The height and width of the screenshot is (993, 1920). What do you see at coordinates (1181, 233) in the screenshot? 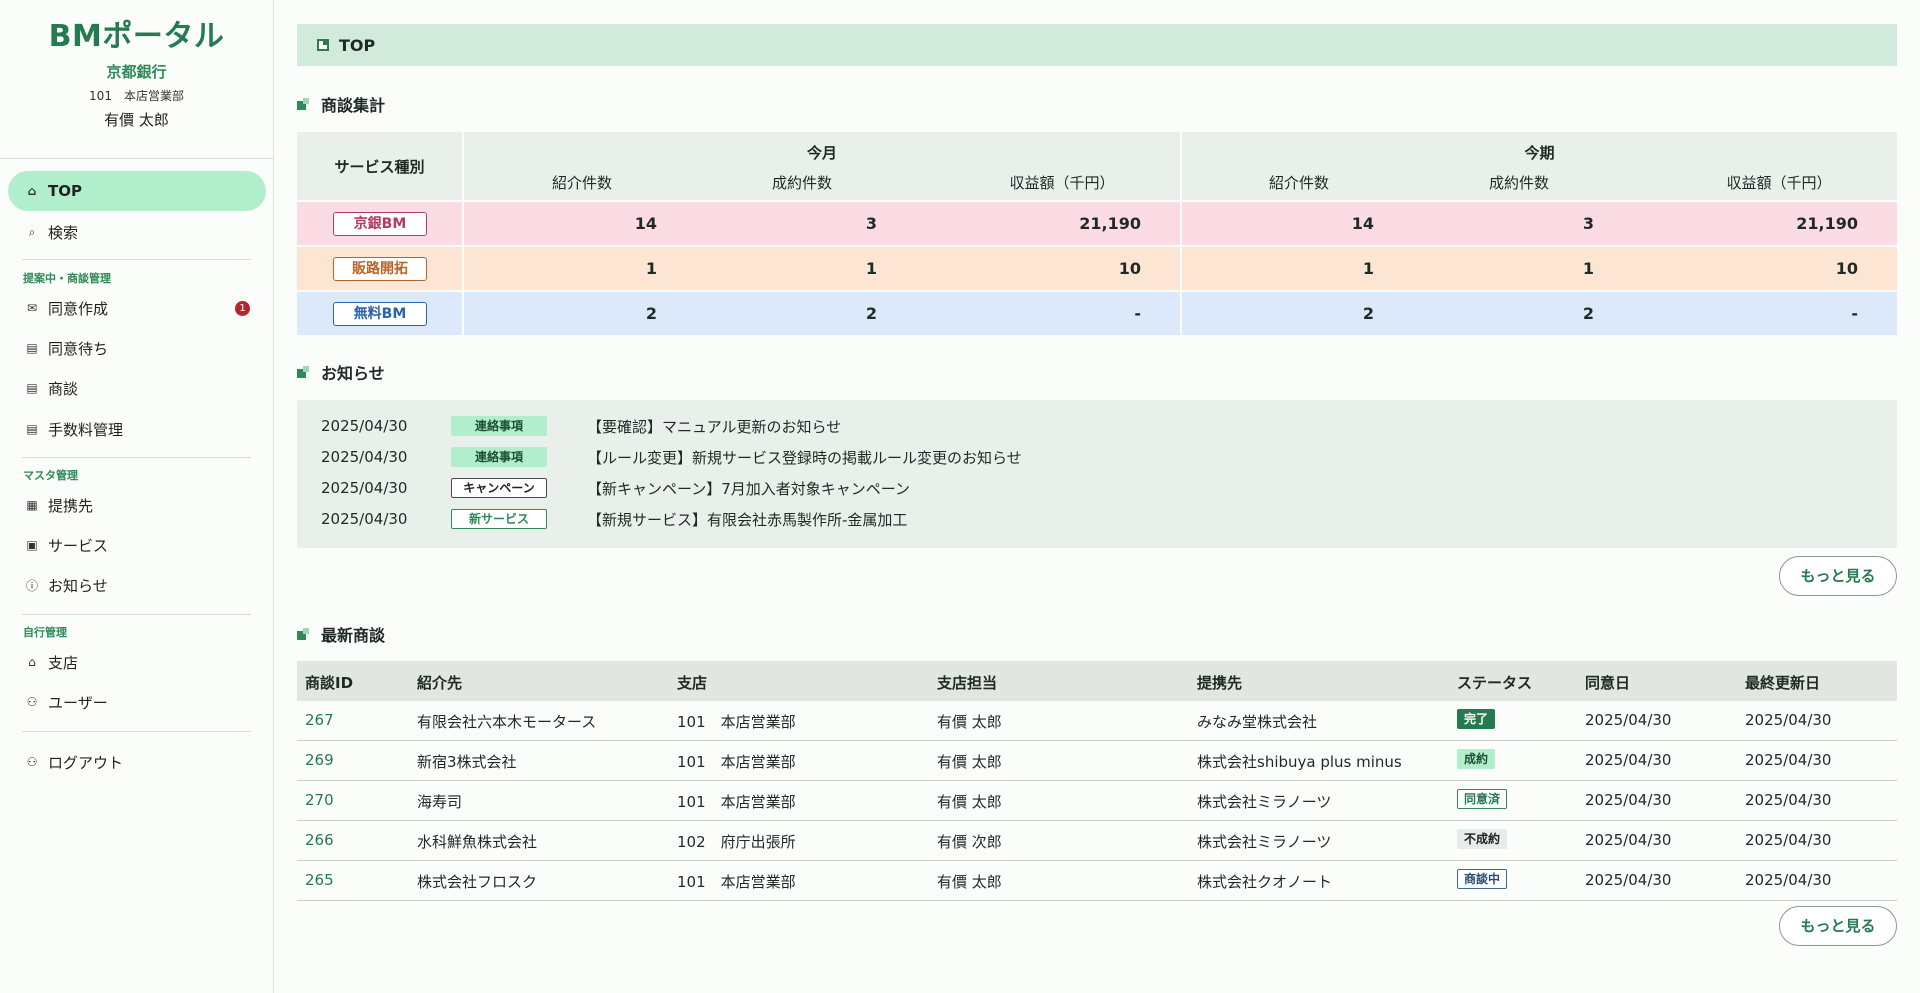
I see `column-divider` at bounding box center [1181, 233].